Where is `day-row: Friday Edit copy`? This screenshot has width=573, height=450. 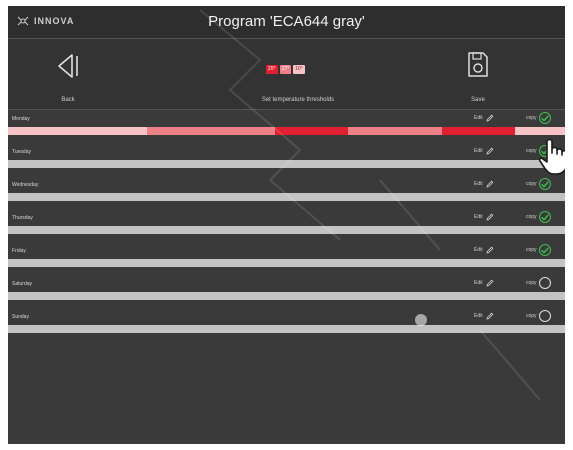
day-row: Friday Edit copy is located at coordinates (286, 258).